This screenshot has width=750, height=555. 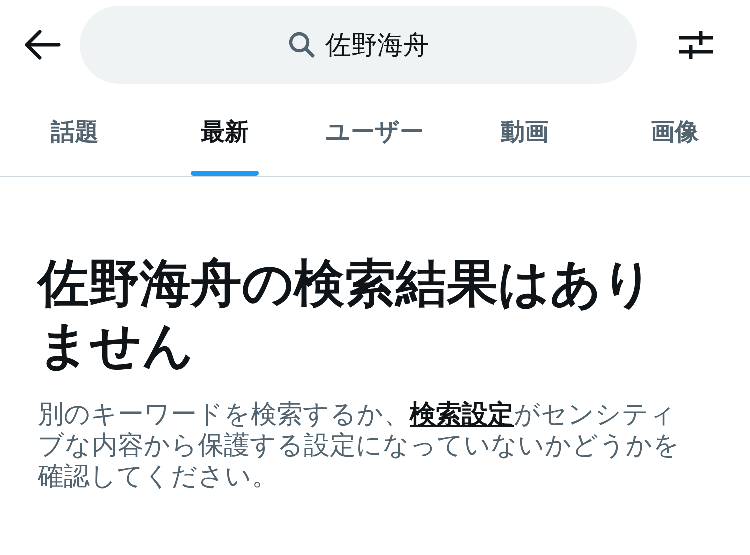 I want to click on tab: 最新, so click(x=225, y=133).